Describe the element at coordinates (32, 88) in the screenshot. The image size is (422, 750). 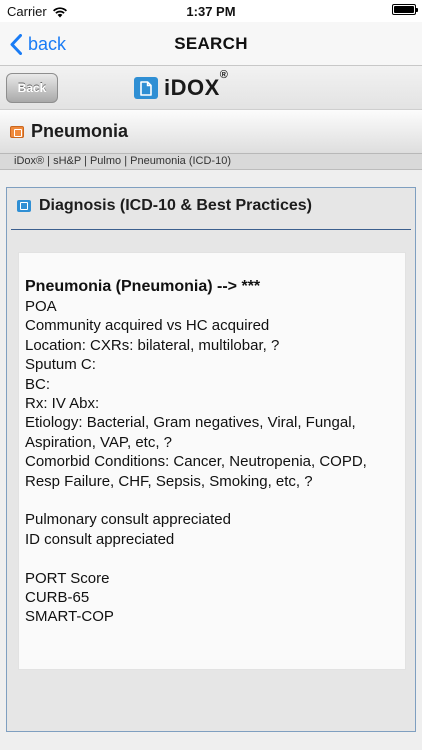
I see `app-back-button: Back` at that location.